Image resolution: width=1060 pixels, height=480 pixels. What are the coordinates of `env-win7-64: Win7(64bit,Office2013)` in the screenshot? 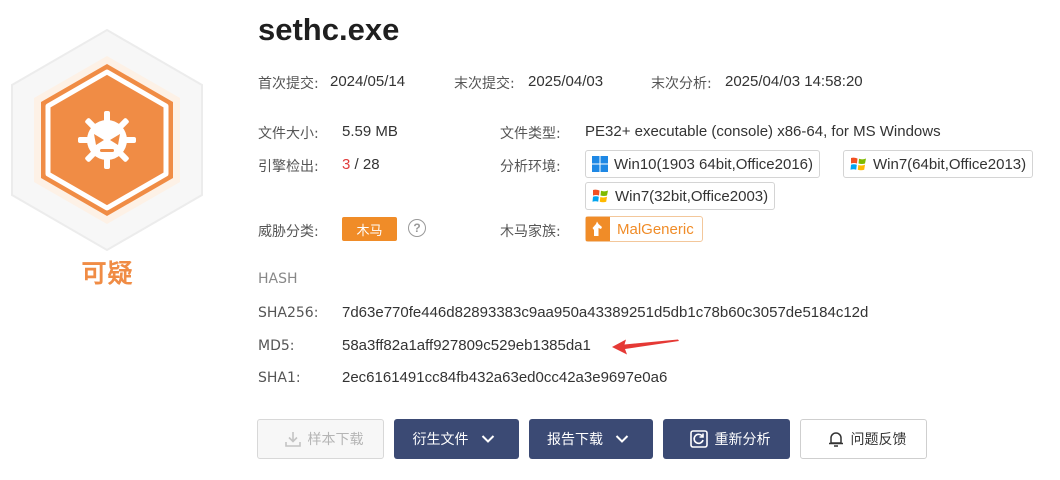 It's located at (938, 164).